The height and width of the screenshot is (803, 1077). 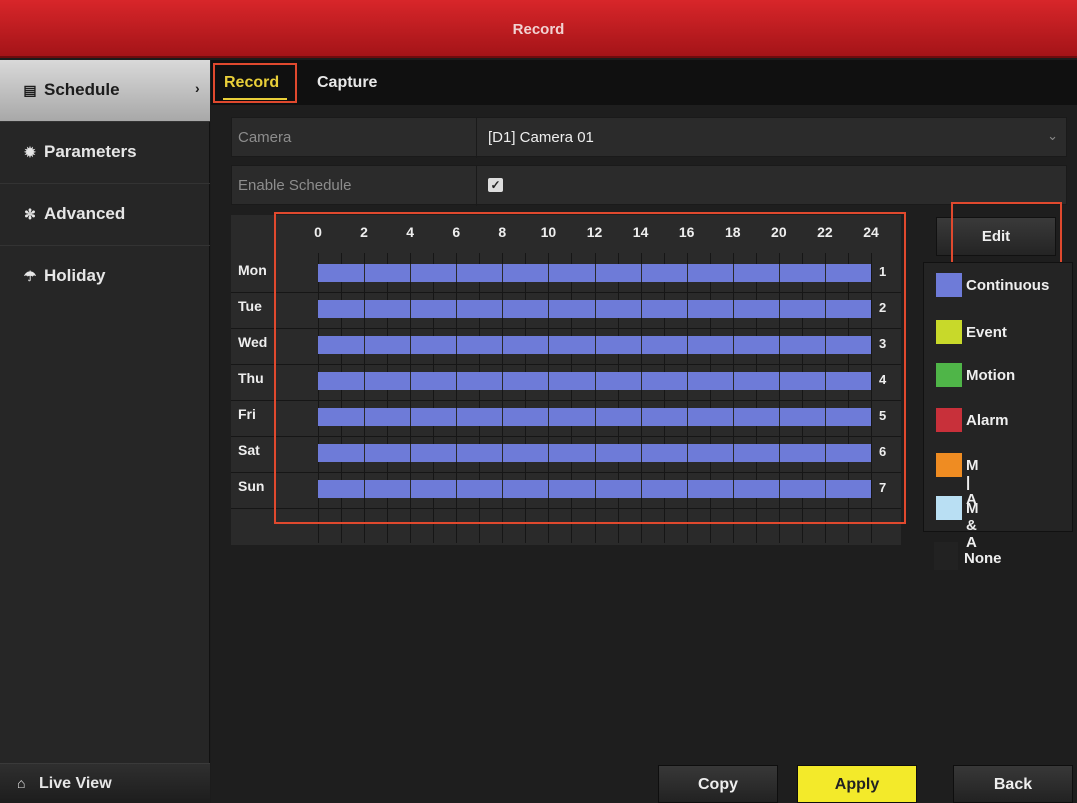 I want to click on sidebar-item-advanced: ✼ Advanced, so click(x=105, y=215).